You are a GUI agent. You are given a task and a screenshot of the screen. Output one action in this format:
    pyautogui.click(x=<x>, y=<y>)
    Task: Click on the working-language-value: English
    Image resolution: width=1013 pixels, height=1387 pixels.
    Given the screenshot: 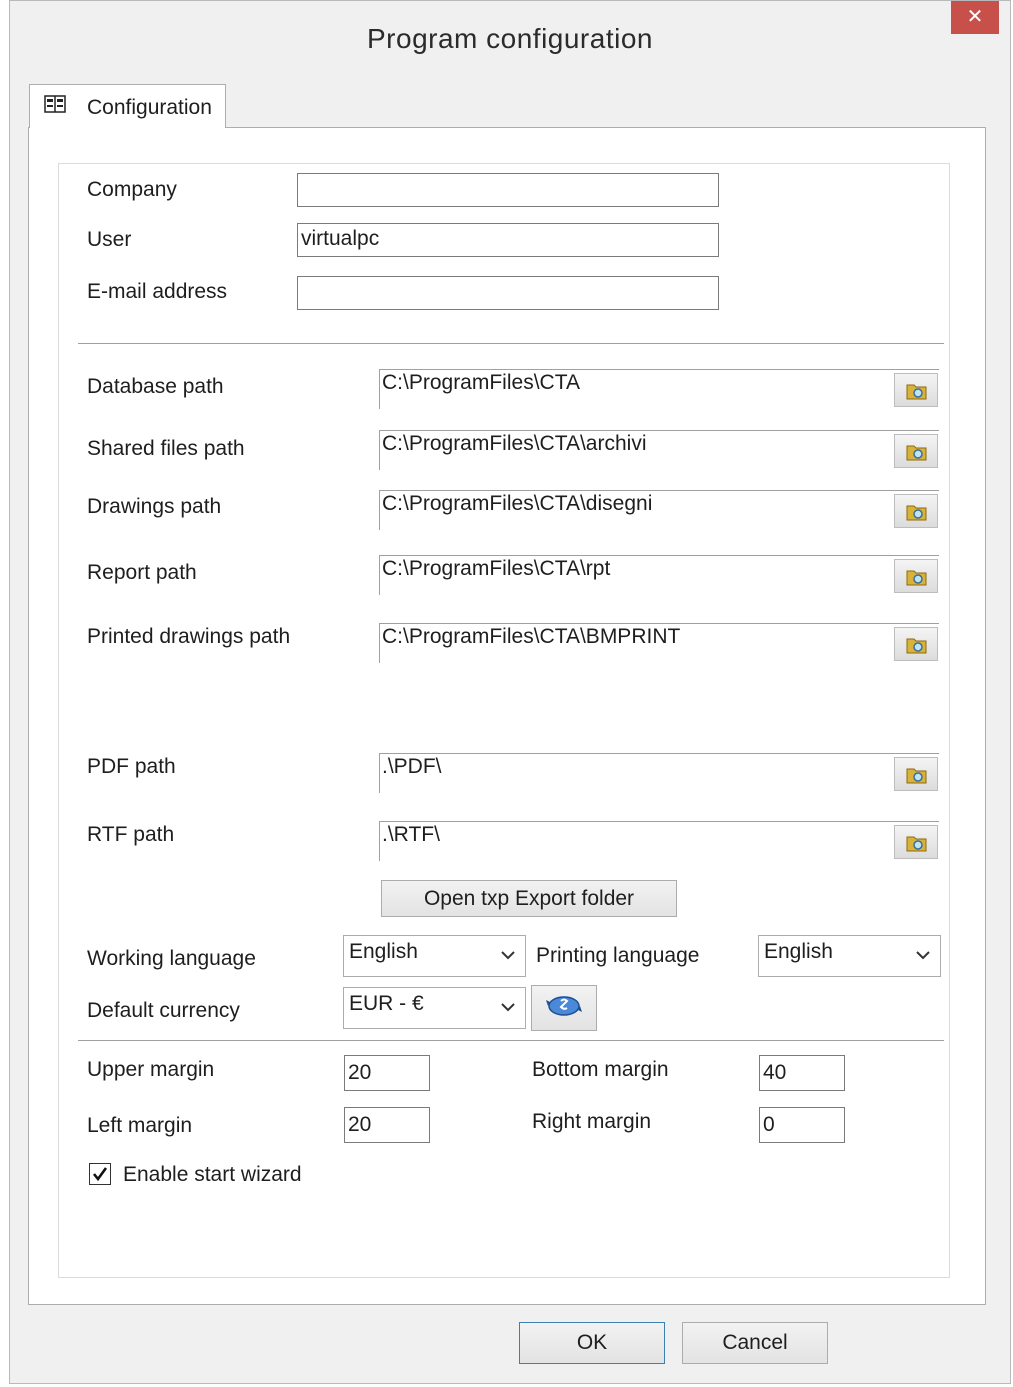 What is the action you would take?
    pyautogui.click(x=383, y=951)
    